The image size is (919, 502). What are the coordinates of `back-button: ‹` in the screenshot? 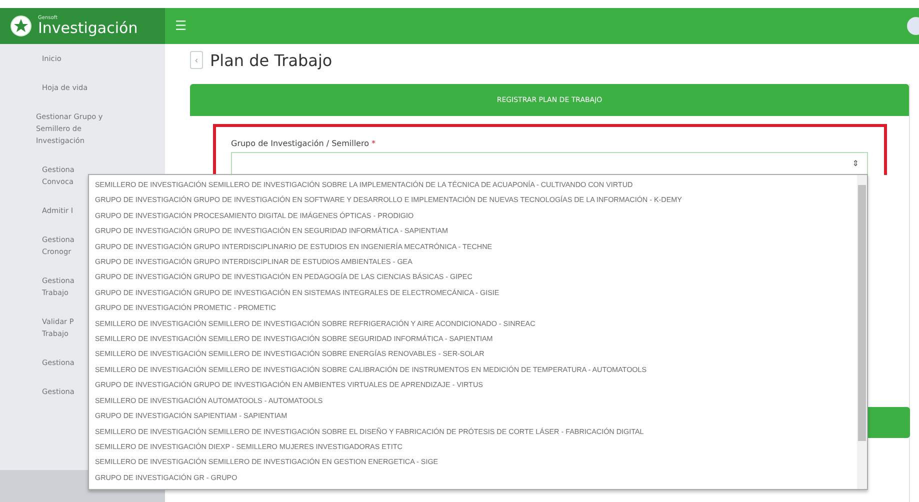 It's located at (196, 60).